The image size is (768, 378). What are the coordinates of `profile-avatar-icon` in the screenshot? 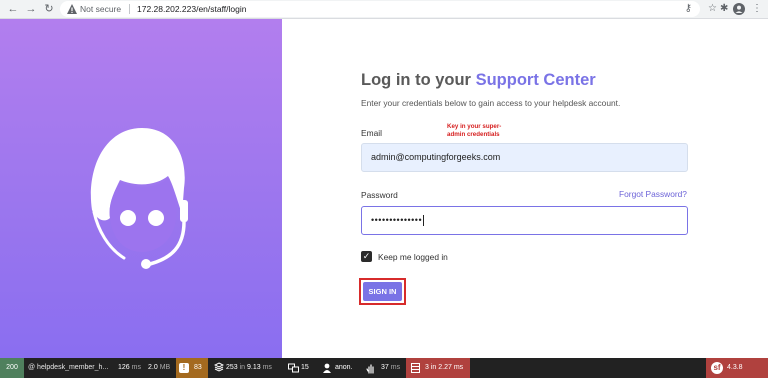 It's located at (739, 9).